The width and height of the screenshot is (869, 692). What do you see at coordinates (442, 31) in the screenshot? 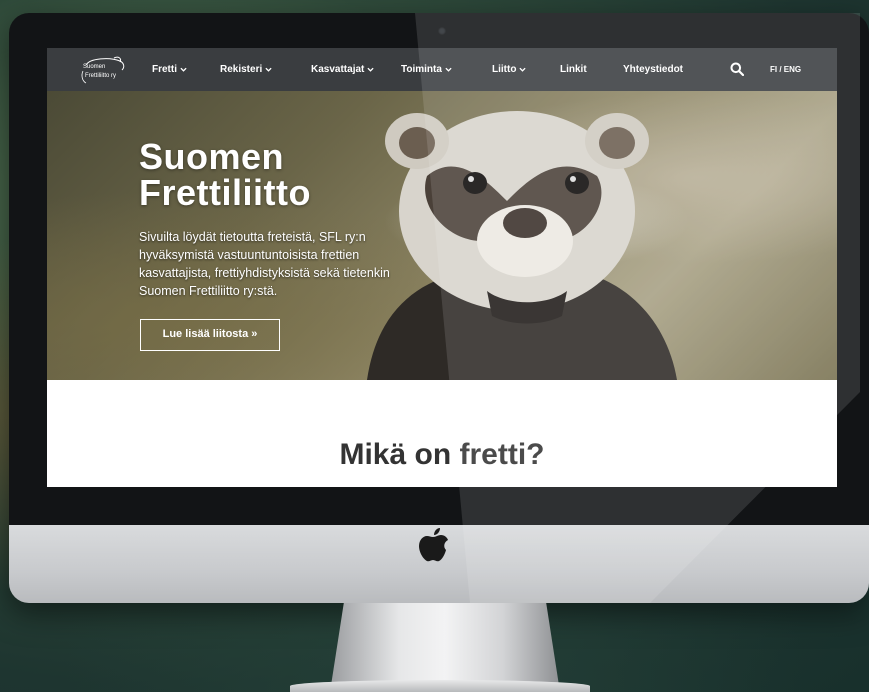
I see `camera` at bounding box center [442, 31].